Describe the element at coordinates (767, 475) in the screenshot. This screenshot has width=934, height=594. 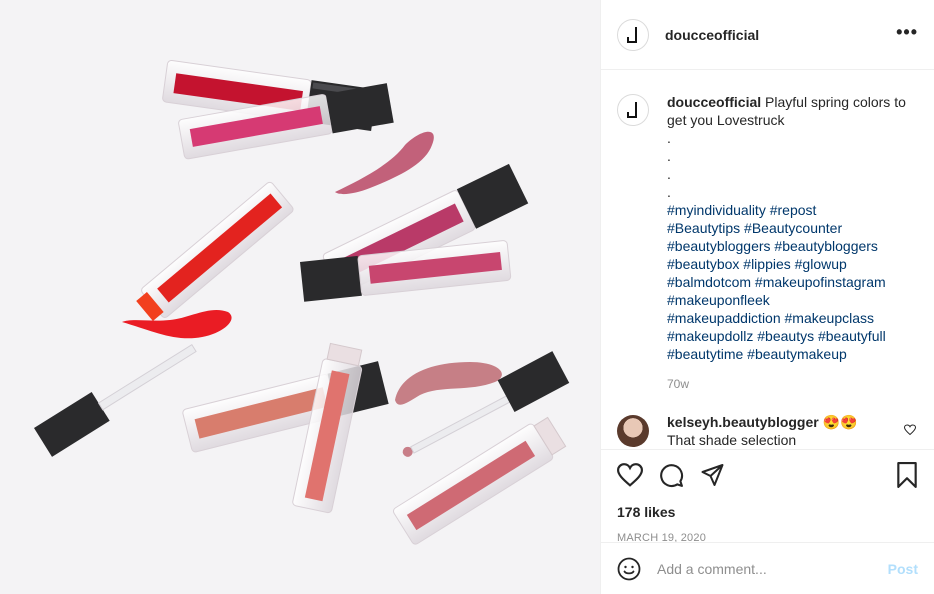
I see `action-icons` at that location.